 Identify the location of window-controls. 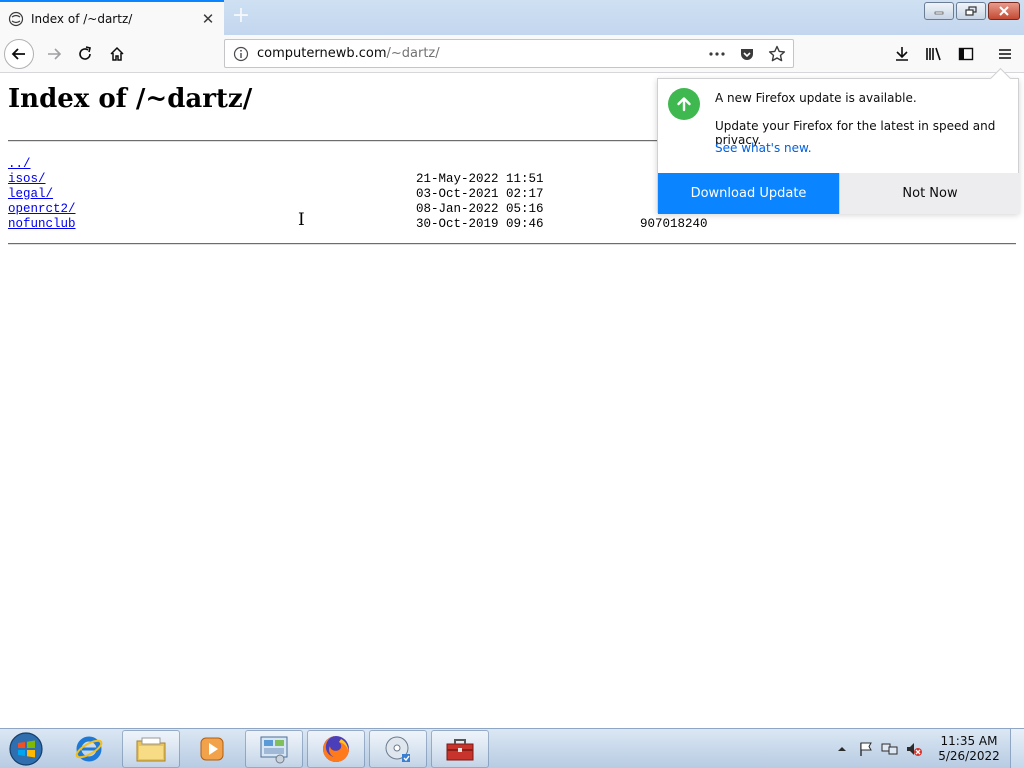
(972, 11).